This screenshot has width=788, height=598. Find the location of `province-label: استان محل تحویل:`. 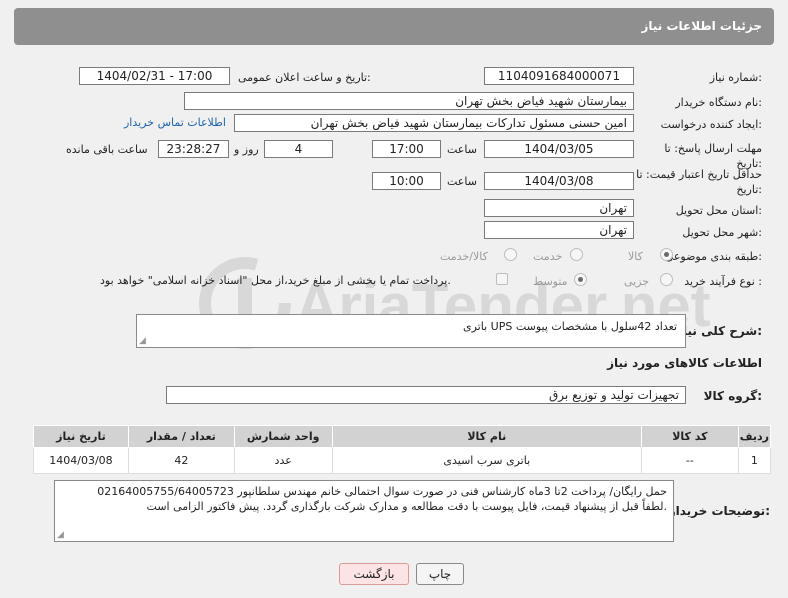

province-label: استان محل تحویل: is located at coordinates (718, 210).